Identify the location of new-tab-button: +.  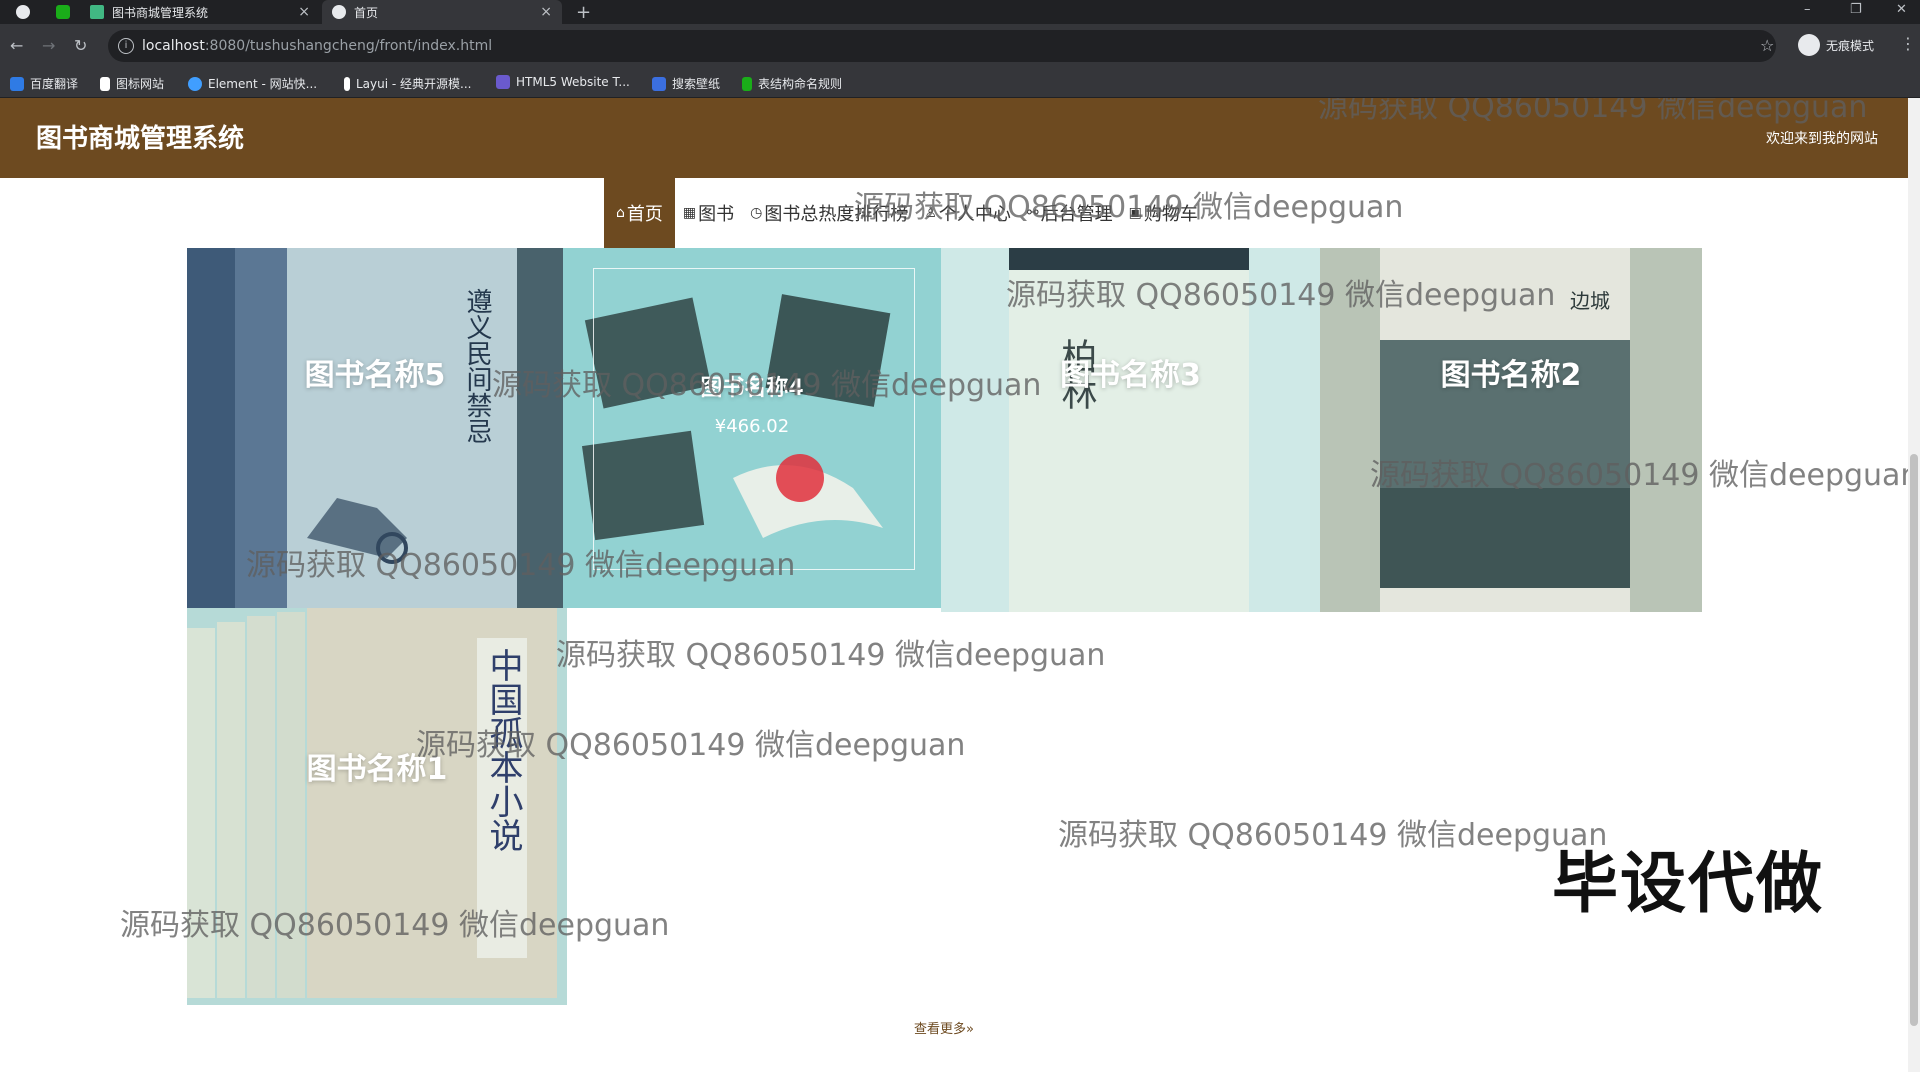
(583, 12).